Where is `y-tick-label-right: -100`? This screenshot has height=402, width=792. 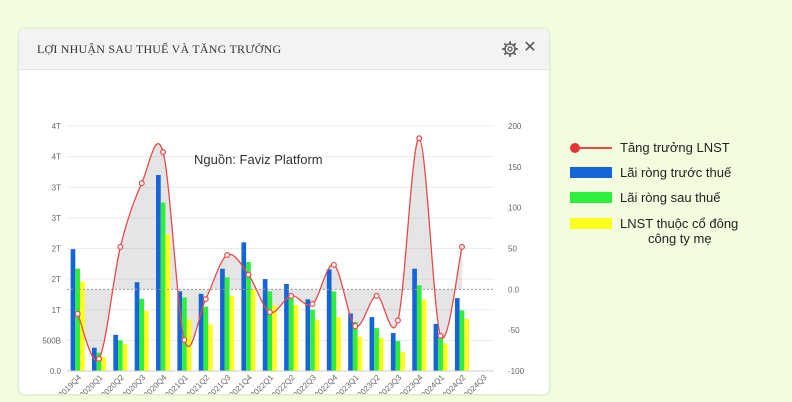 y-tick-label-right: -100 is located at coordinates (516, 371).